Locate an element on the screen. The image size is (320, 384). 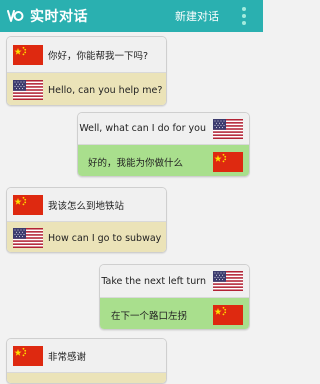
message-right: Well, what can I do for you 好的，我能为你做什么 is located at coordinates (163, 144).